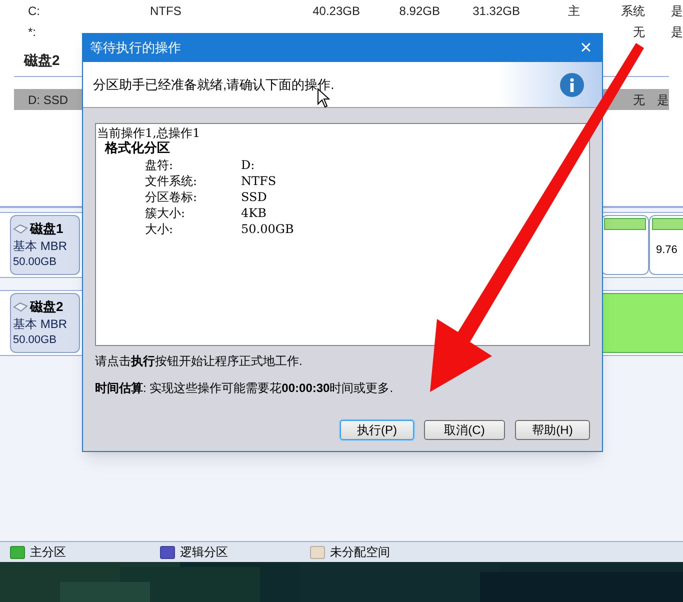  Describe the element at coordinates (574, 11) in the screenshot. I see `table-cell: 主` at that location.